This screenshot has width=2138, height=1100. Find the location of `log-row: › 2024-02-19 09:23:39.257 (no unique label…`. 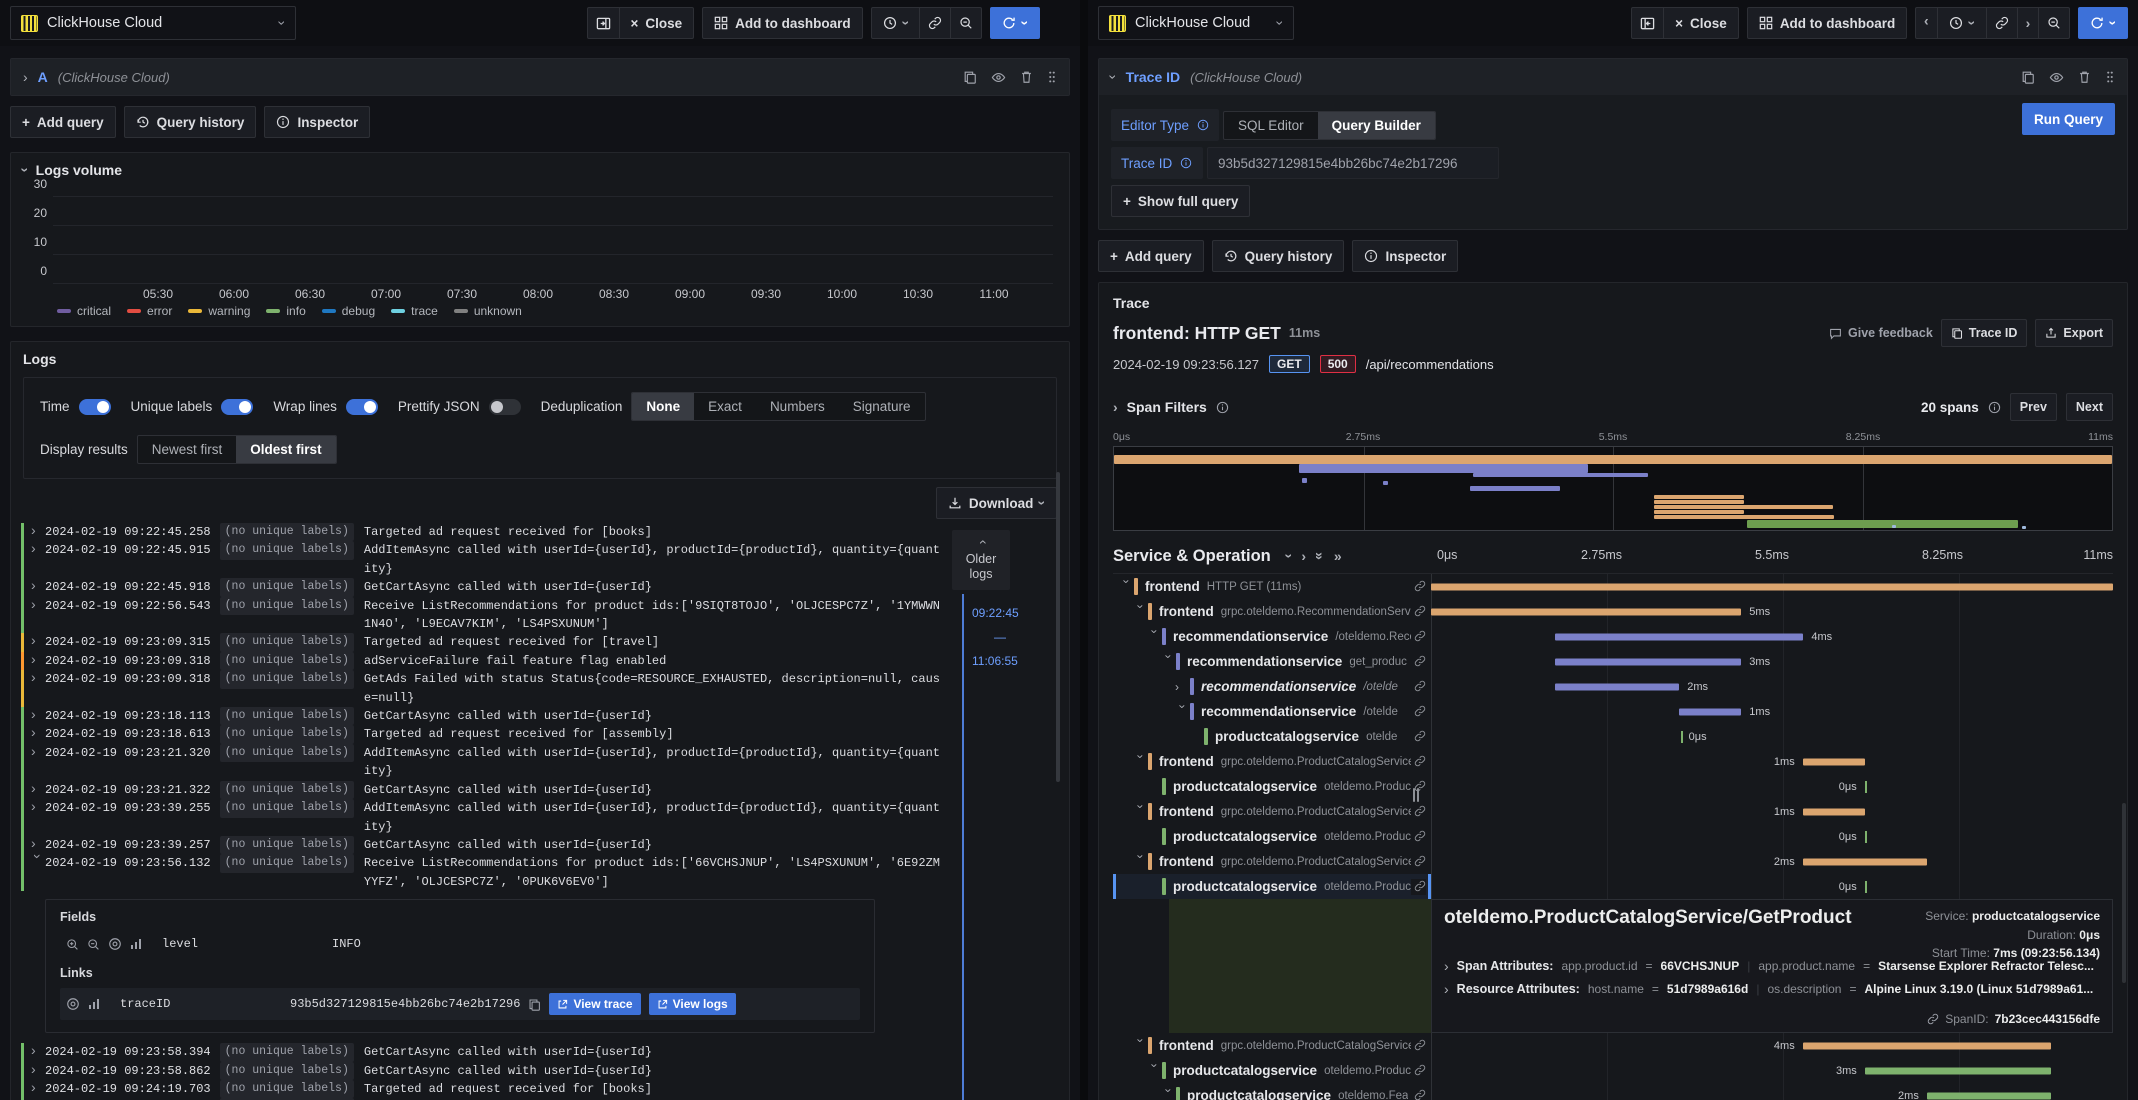

log-row: › 2024-02-19 09:23:39.257 (no unique label… is located at coordinates (480, 845).